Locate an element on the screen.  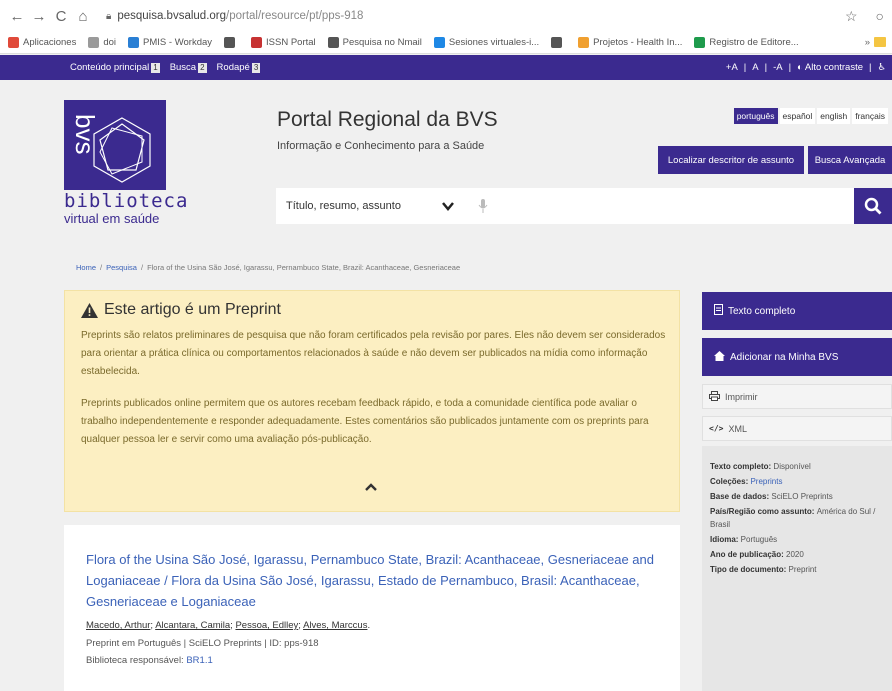
url-path: /portal/resource/pt/pps-918 is located at coordinates (295, 16).